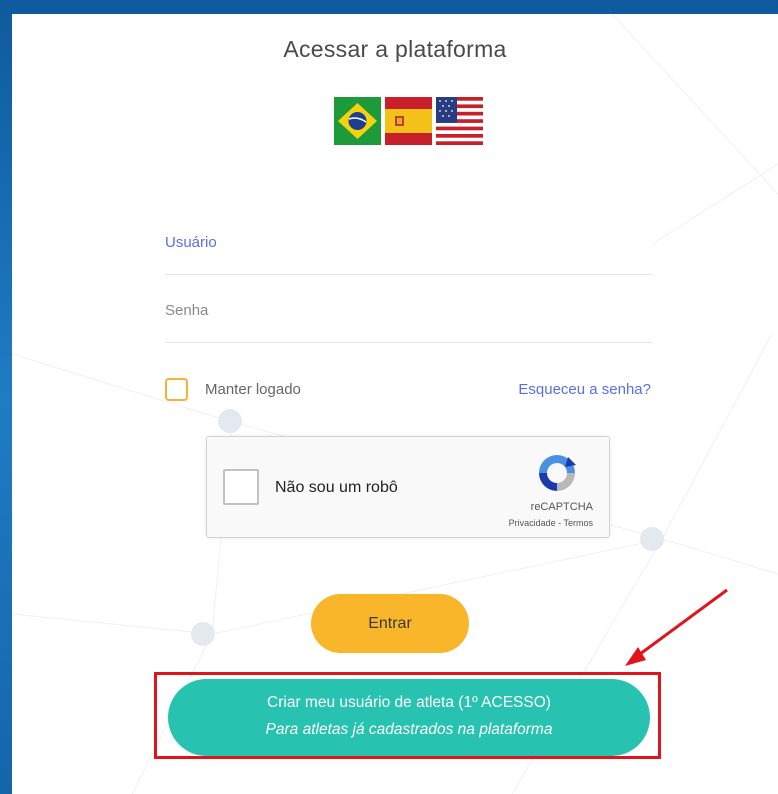 The height and width of the screenshot is (794, 778). What do you see at coordinates (635, 656) in the screenshot?
I see `arrow-head-icon` at bounding box center [635, 656].